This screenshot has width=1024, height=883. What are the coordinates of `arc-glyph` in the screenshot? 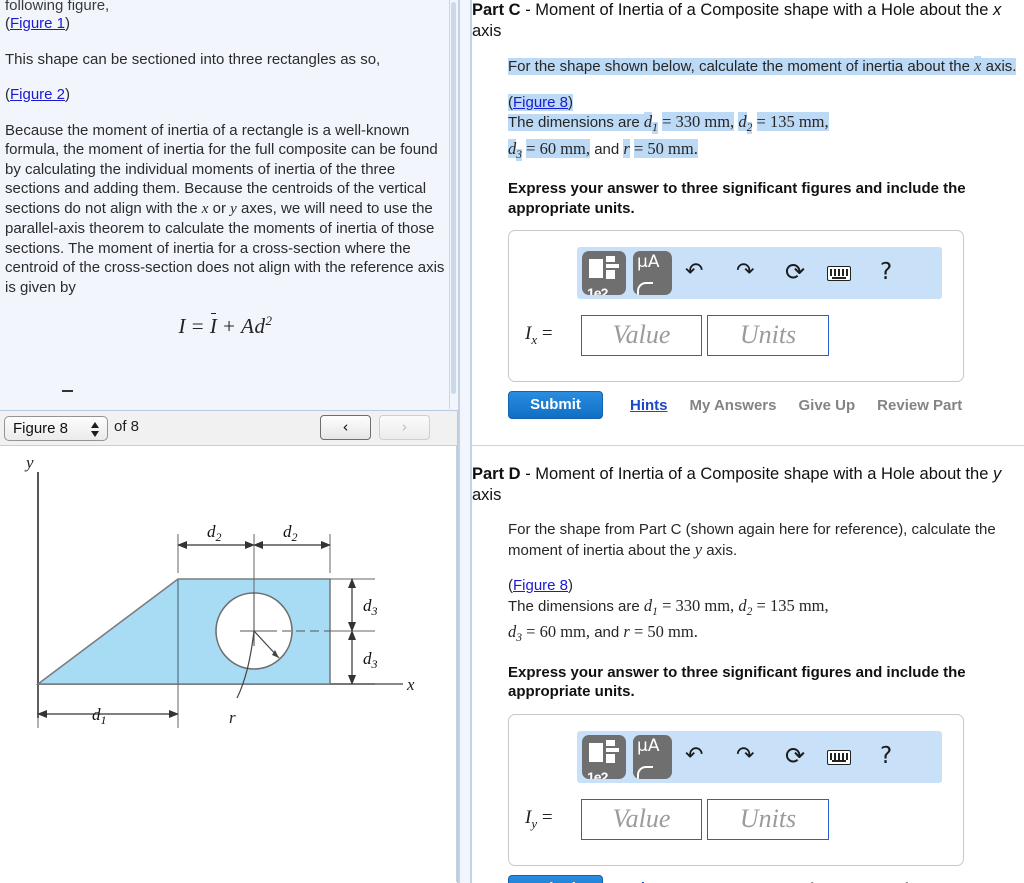 It's located at (645, 288).